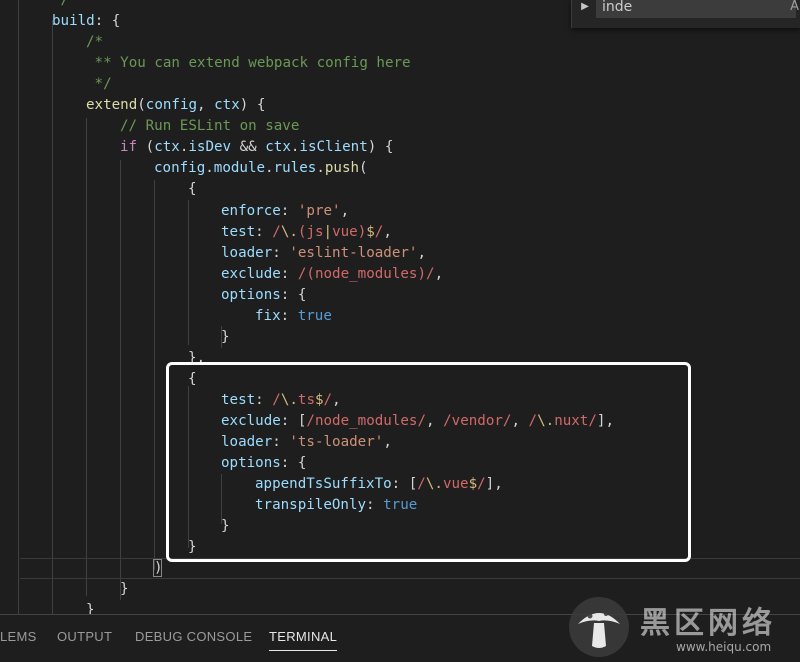 The image size is (800, 662). I want to click on chevron-right-icon: ▶, so click(585, 6).